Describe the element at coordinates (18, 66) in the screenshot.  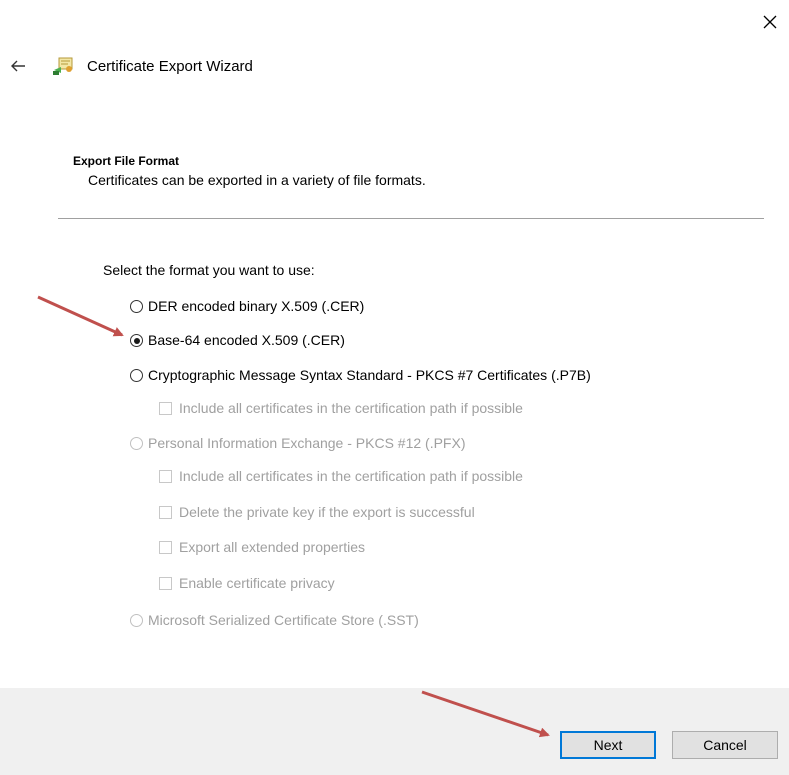
I see `back-arrow-icon` at that location.